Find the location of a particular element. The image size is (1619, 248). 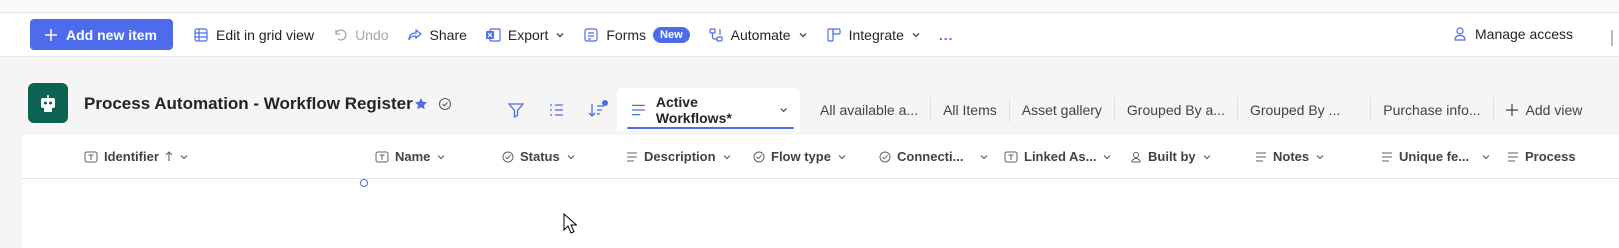

list-icon is located at coordinates (48, 103).